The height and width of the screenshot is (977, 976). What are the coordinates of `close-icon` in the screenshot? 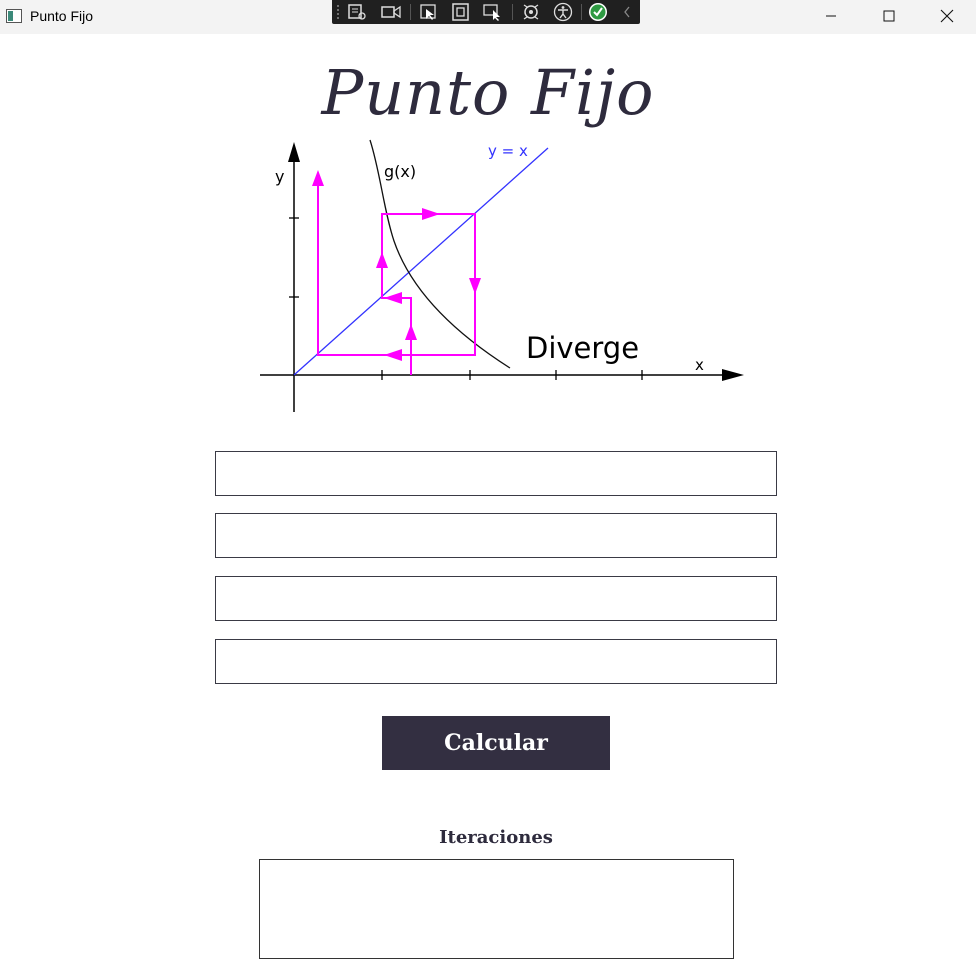 It's located at (947, 16).